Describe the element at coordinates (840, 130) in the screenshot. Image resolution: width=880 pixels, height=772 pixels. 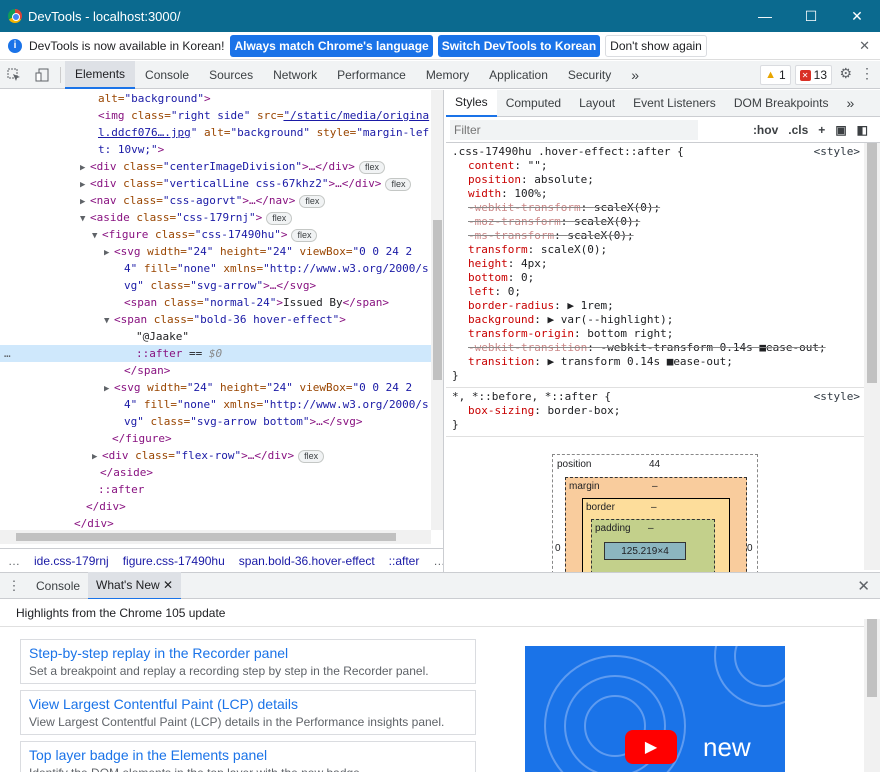
I see `computed-styles-icon: ▣` at that location.